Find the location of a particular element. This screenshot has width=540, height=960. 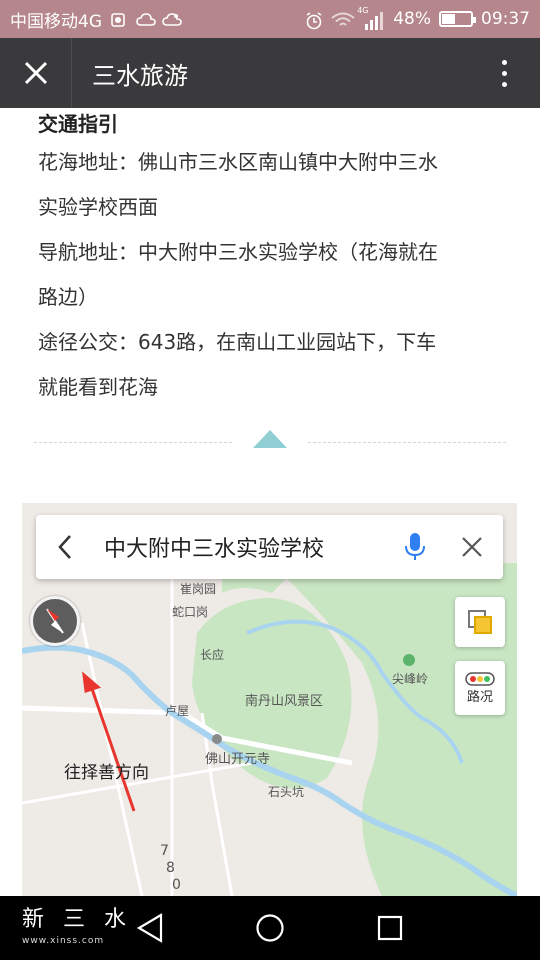

microphone-icon is located at coordinates (415, 546).